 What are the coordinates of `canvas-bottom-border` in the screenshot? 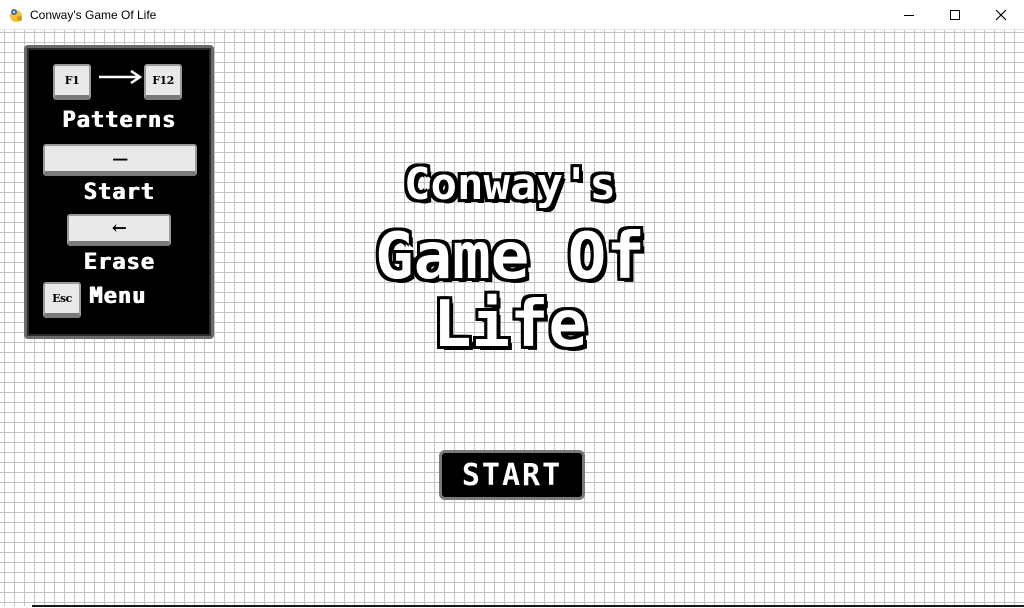 It's located at (528, 606).